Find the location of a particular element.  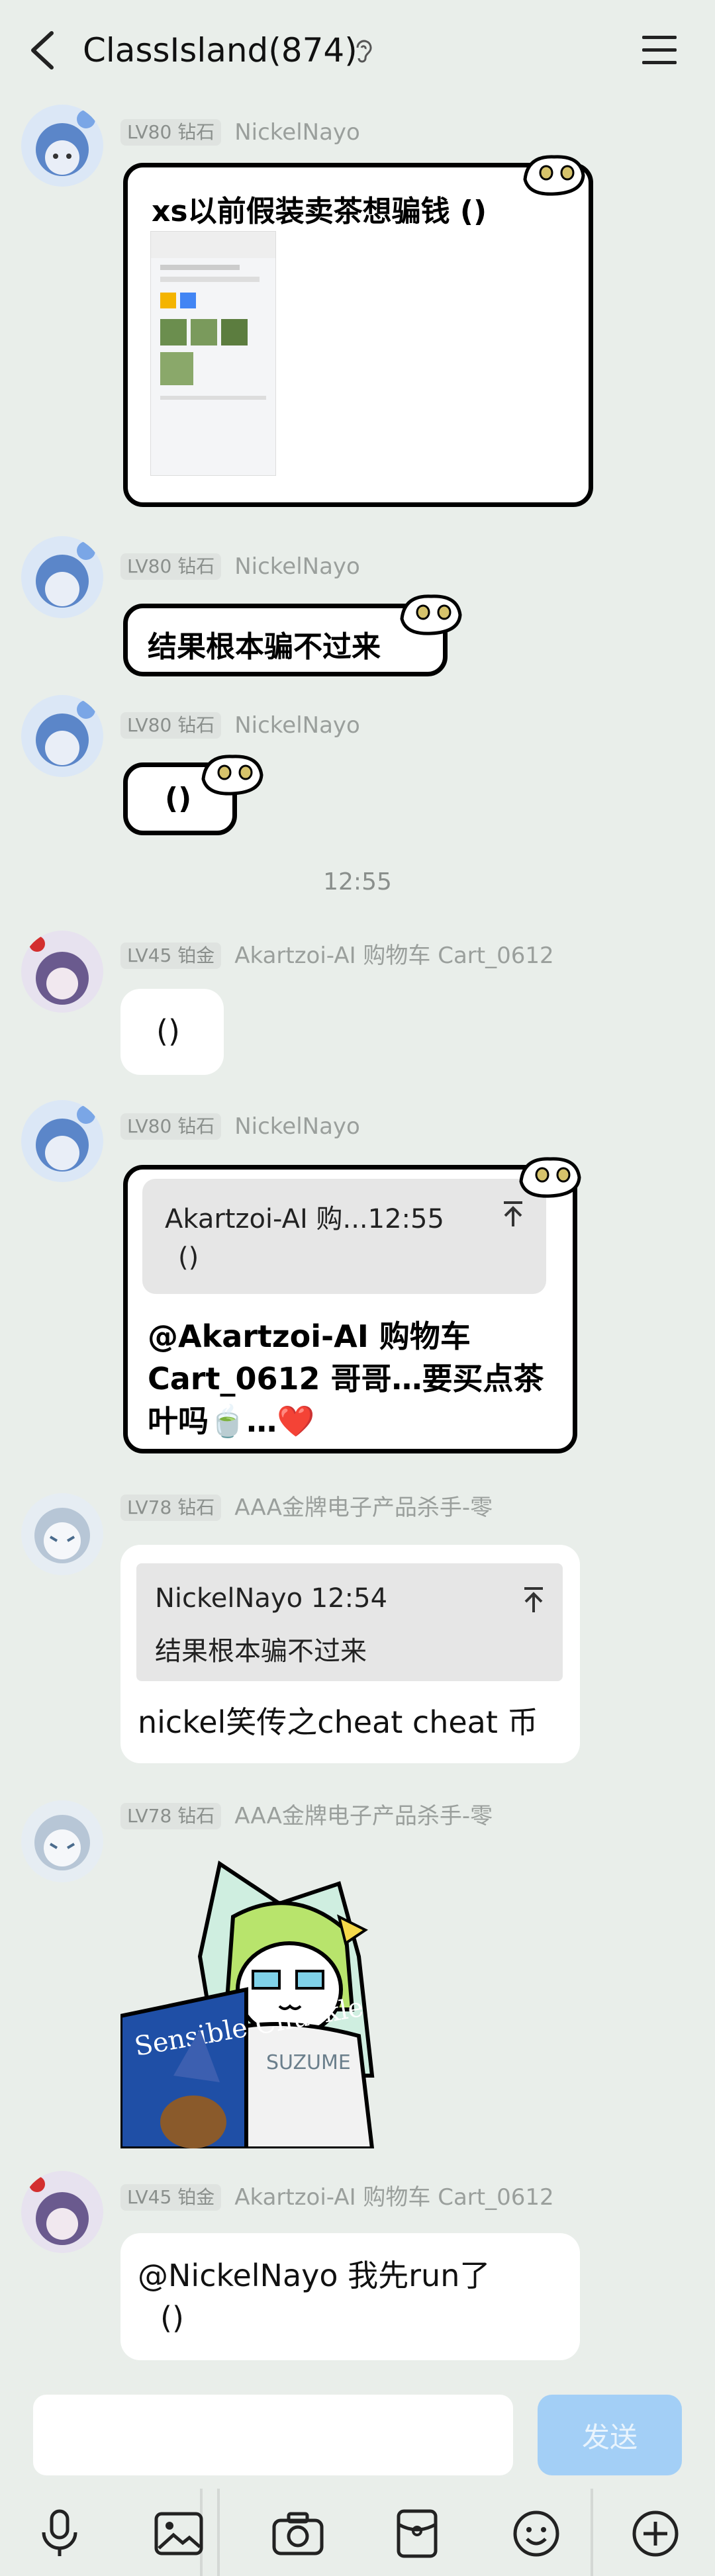

screenshot-thumbnail is located at coordinates (213, 353).